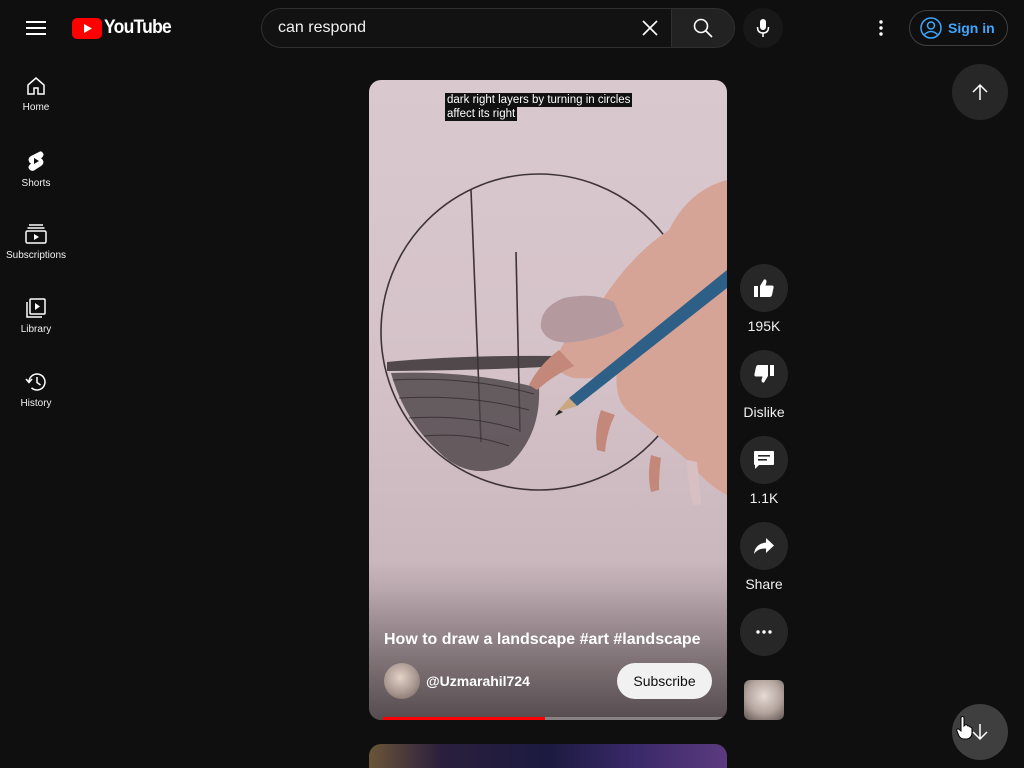 Image resolution: width=1024 pixels, height=768 pixels. Describe the element at coordinates (35, 382) in the screenshot. I see `history-icon` at that location.